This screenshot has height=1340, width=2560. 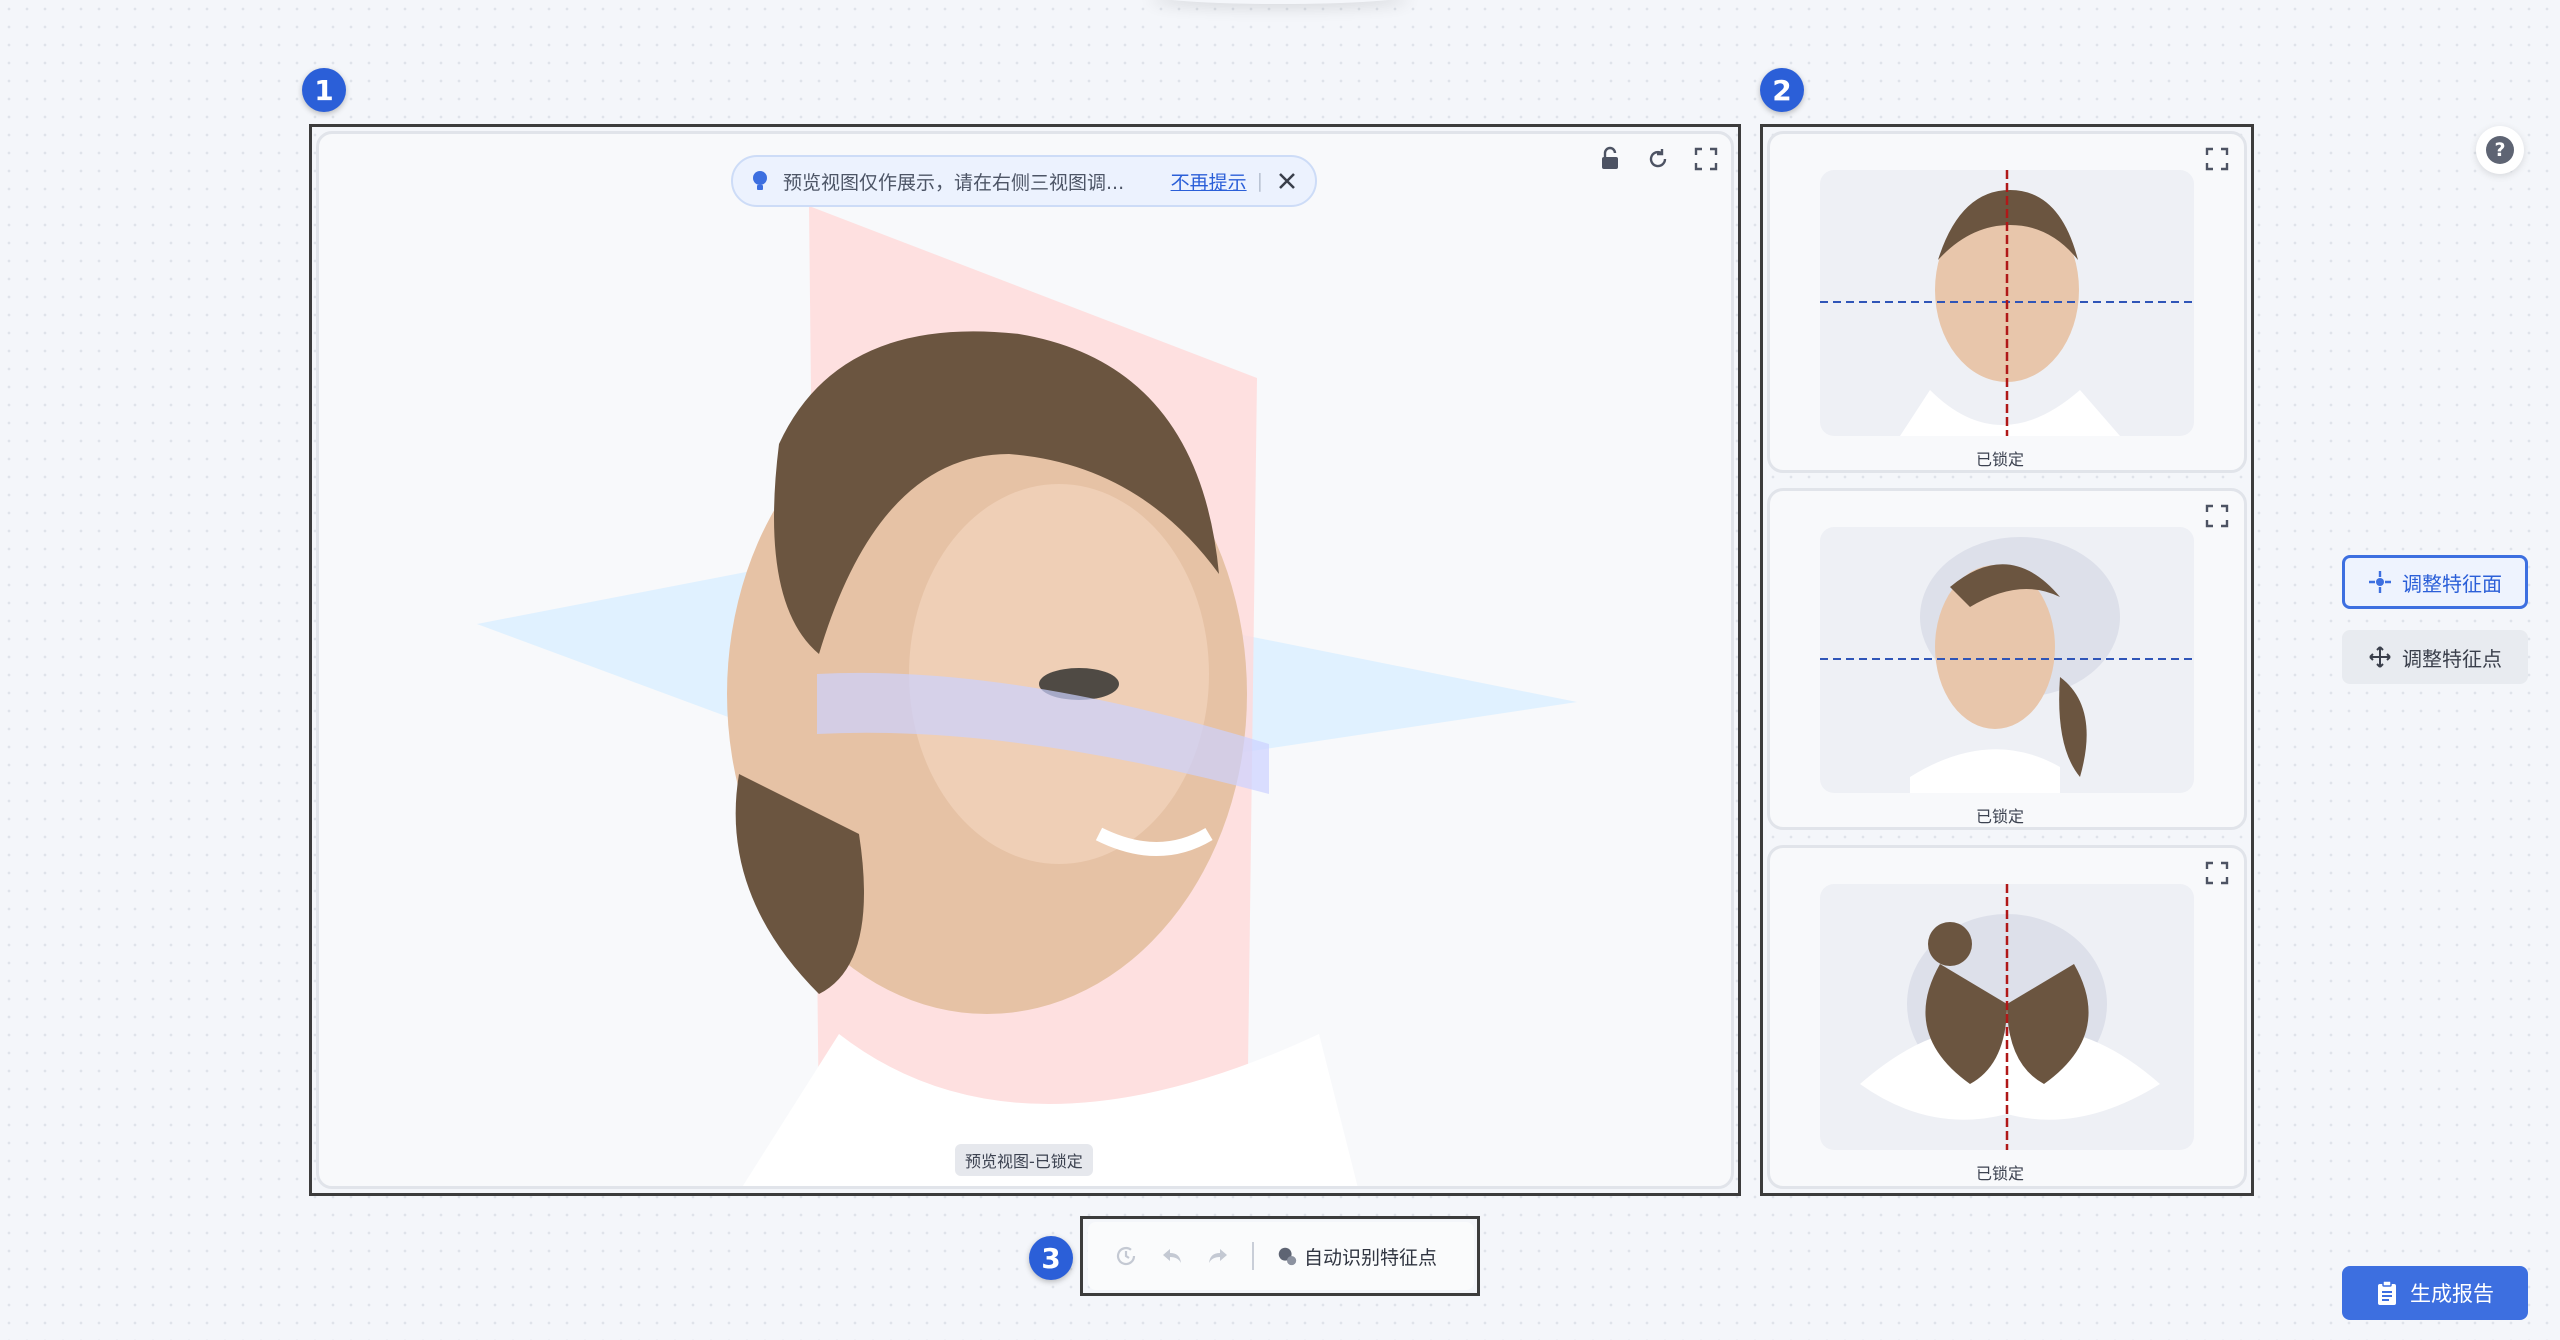 I want to click on badge-1: 1, so click(x=324, y=90).